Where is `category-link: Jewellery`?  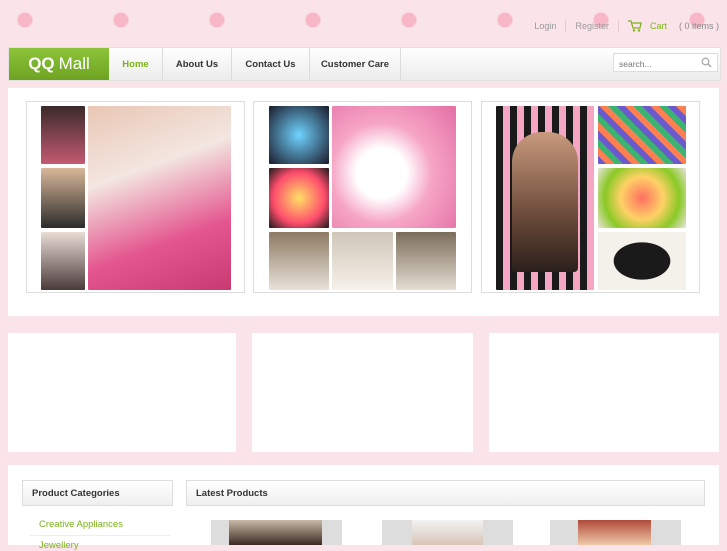 category-link: Jewellery is located at coordinates (59, 545).